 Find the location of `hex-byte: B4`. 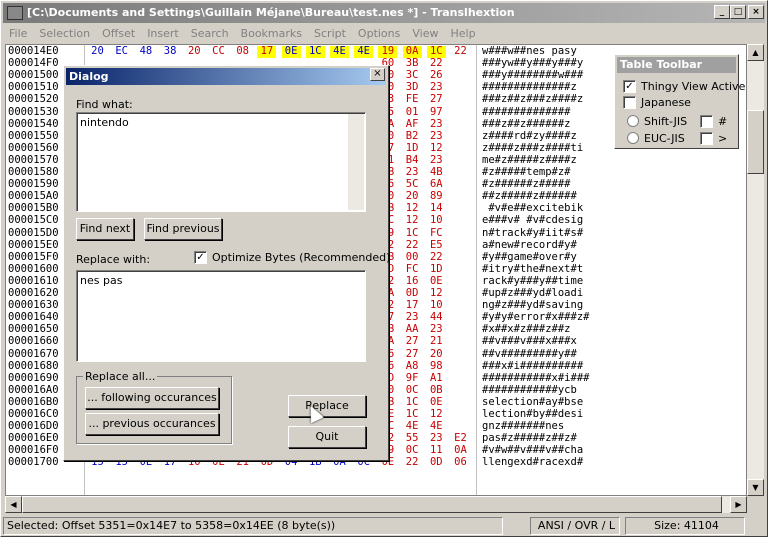

hex-byte: B4 is located at coordinates (412, 160).